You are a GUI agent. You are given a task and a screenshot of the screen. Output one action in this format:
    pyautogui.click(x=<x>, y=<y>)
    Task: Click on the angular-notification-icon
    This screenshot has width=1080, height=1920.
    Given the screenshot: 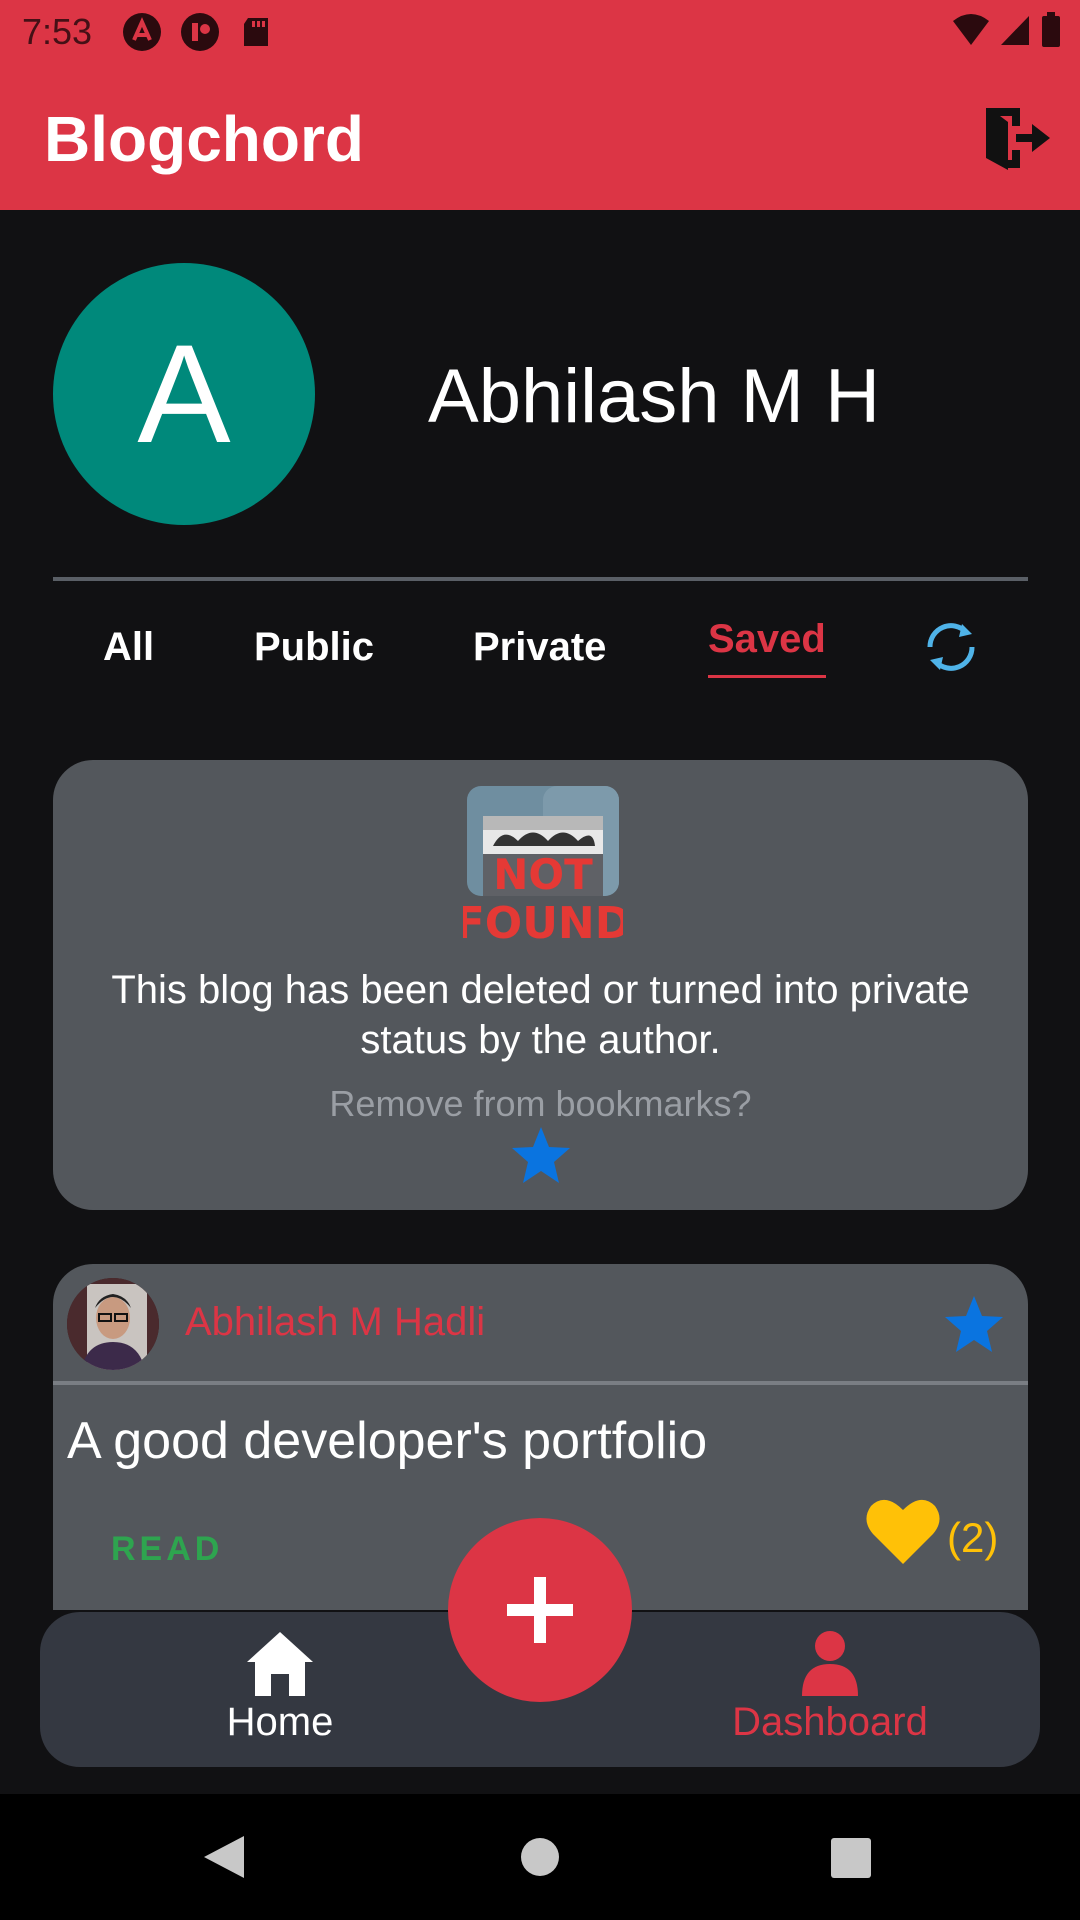 What is the action you would take?
    pyautogui.click(x=142, y=32)
    